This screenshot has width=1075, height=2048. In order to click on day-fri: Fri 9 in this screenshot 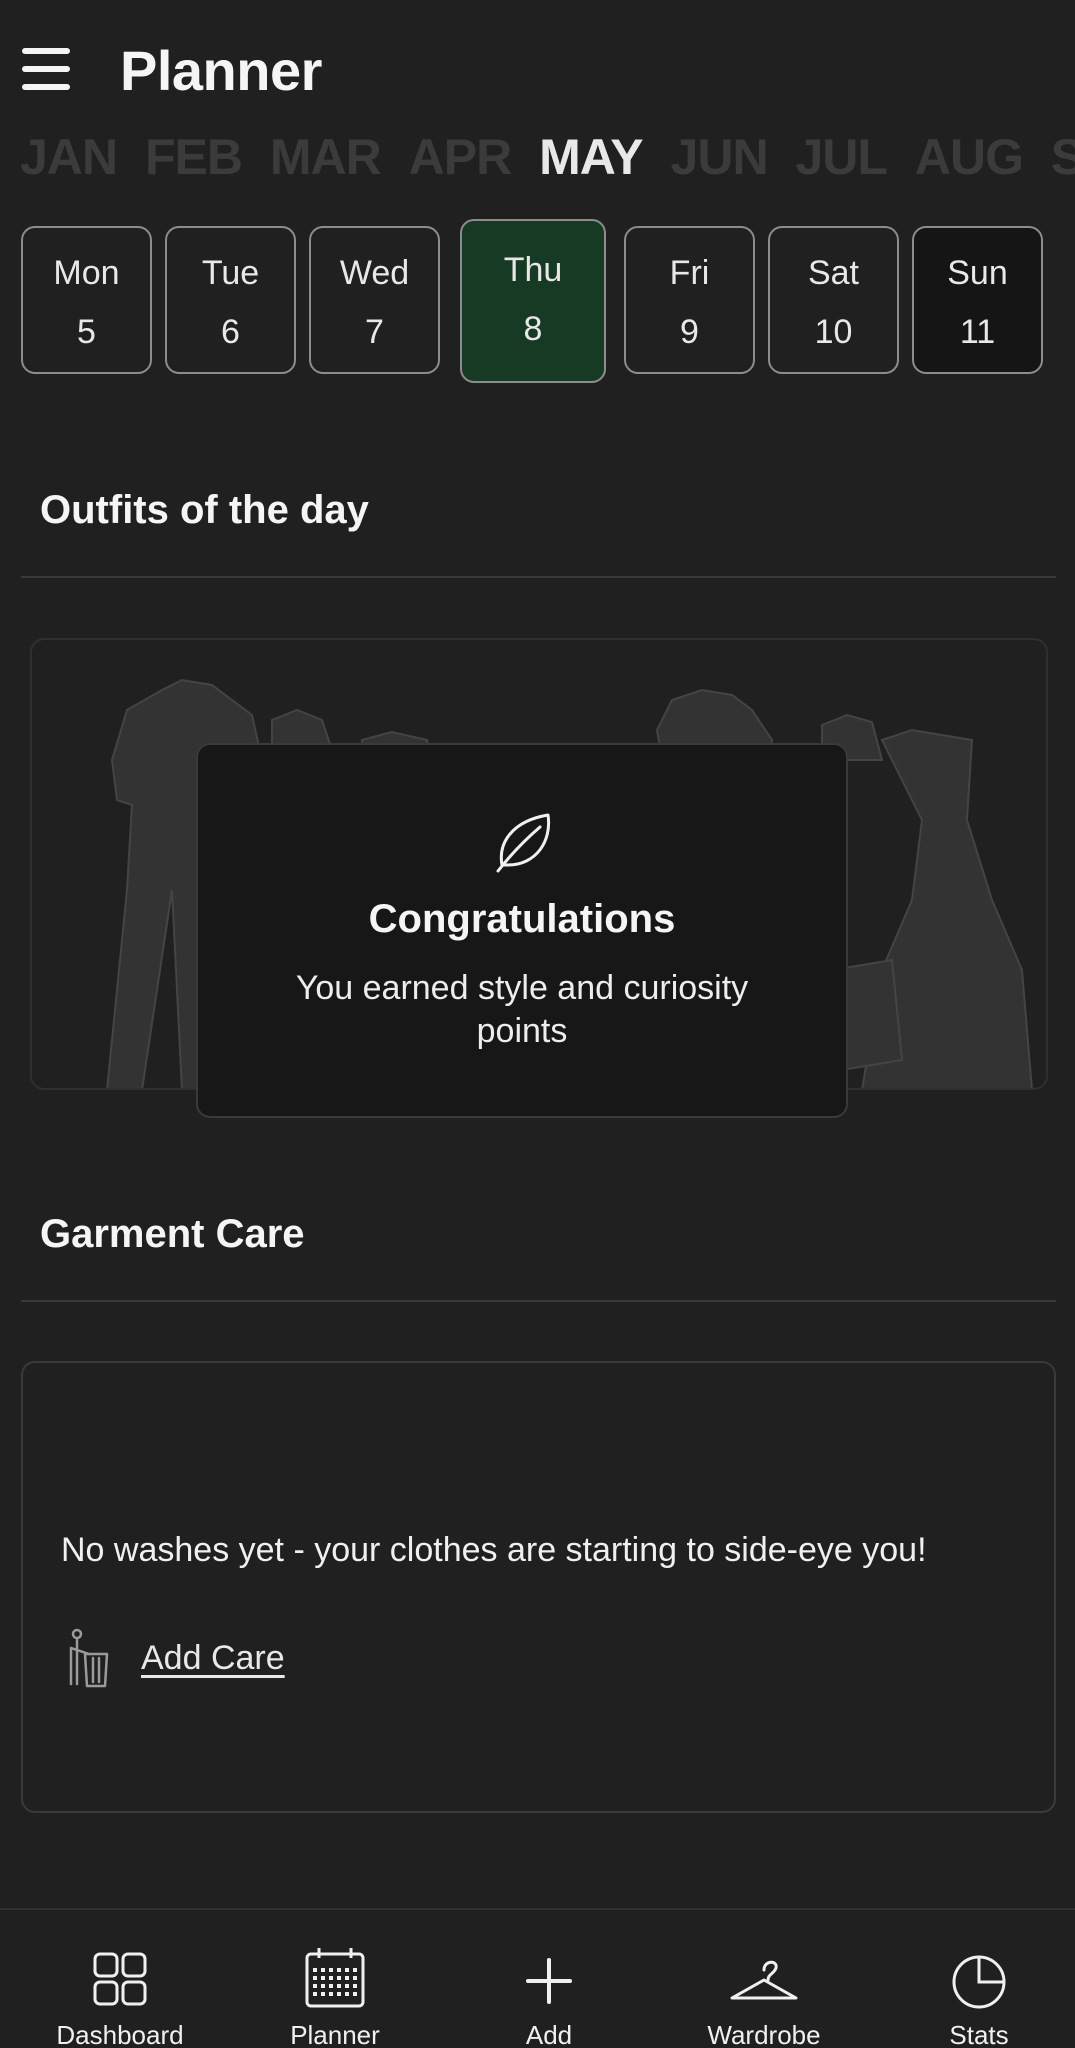, I will do `click(689, 300)`.